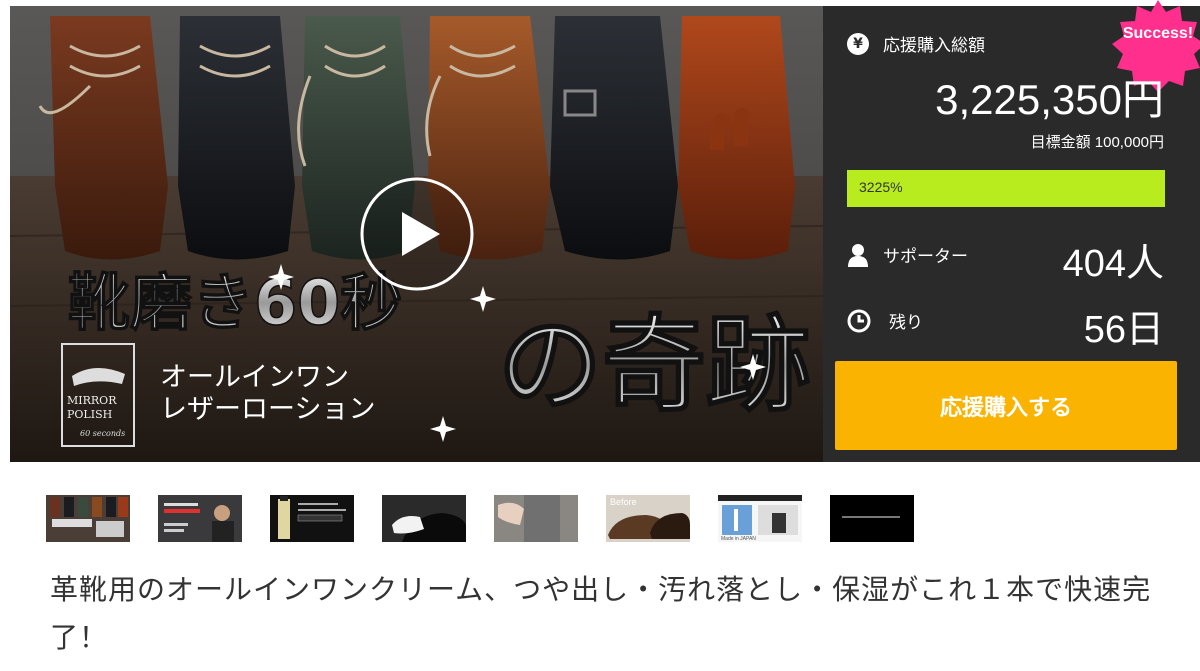 The height and width of the screenshot is (671, 1200). I want to click on thumb-factory: Made in JAPAN, so click(760, 518).